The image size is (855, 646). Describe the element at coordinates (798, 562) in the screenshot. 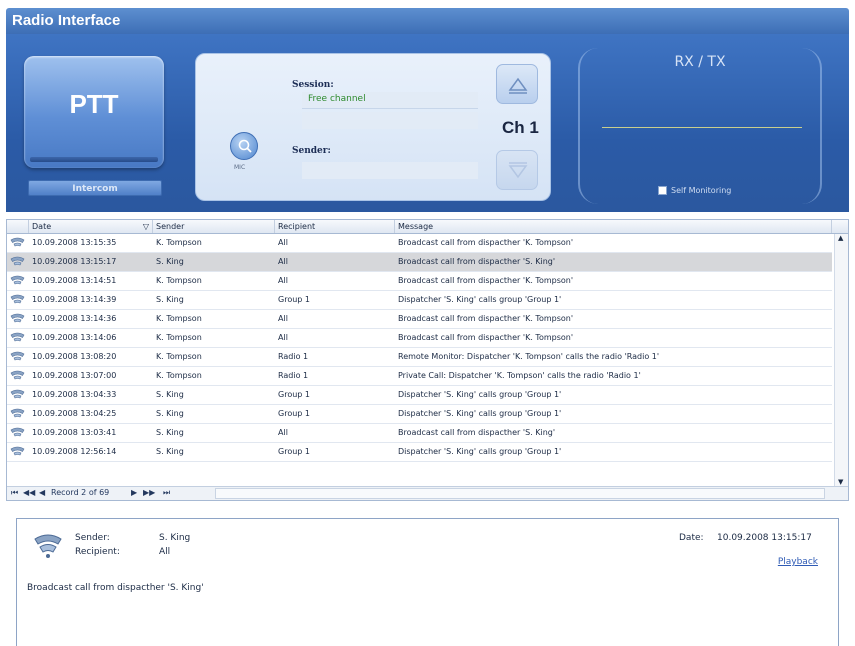

I see `playback-link: Playback` at that location.